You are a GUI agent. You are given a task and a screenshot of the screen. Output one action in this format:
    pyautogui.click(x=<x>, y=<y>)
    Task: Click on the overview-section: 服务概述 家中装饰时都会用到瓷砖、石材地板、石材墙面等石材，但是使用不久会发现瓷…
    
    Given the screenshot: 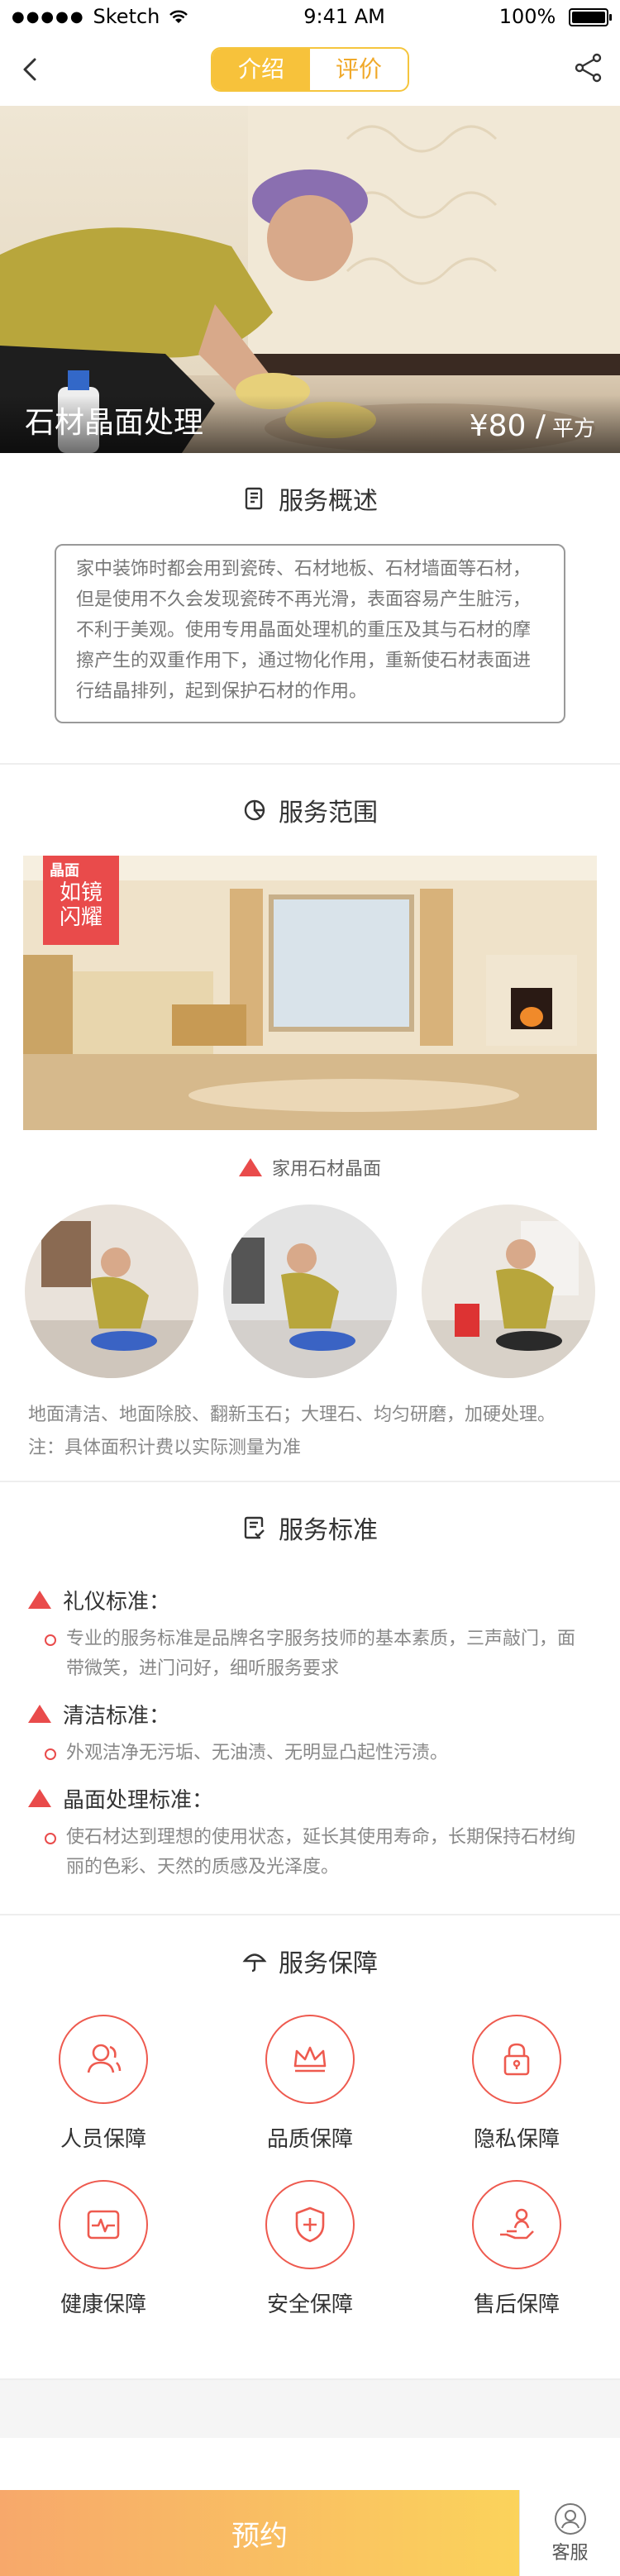 What is the action you would take?
    pyautogui.click(x=310, y=609)
    